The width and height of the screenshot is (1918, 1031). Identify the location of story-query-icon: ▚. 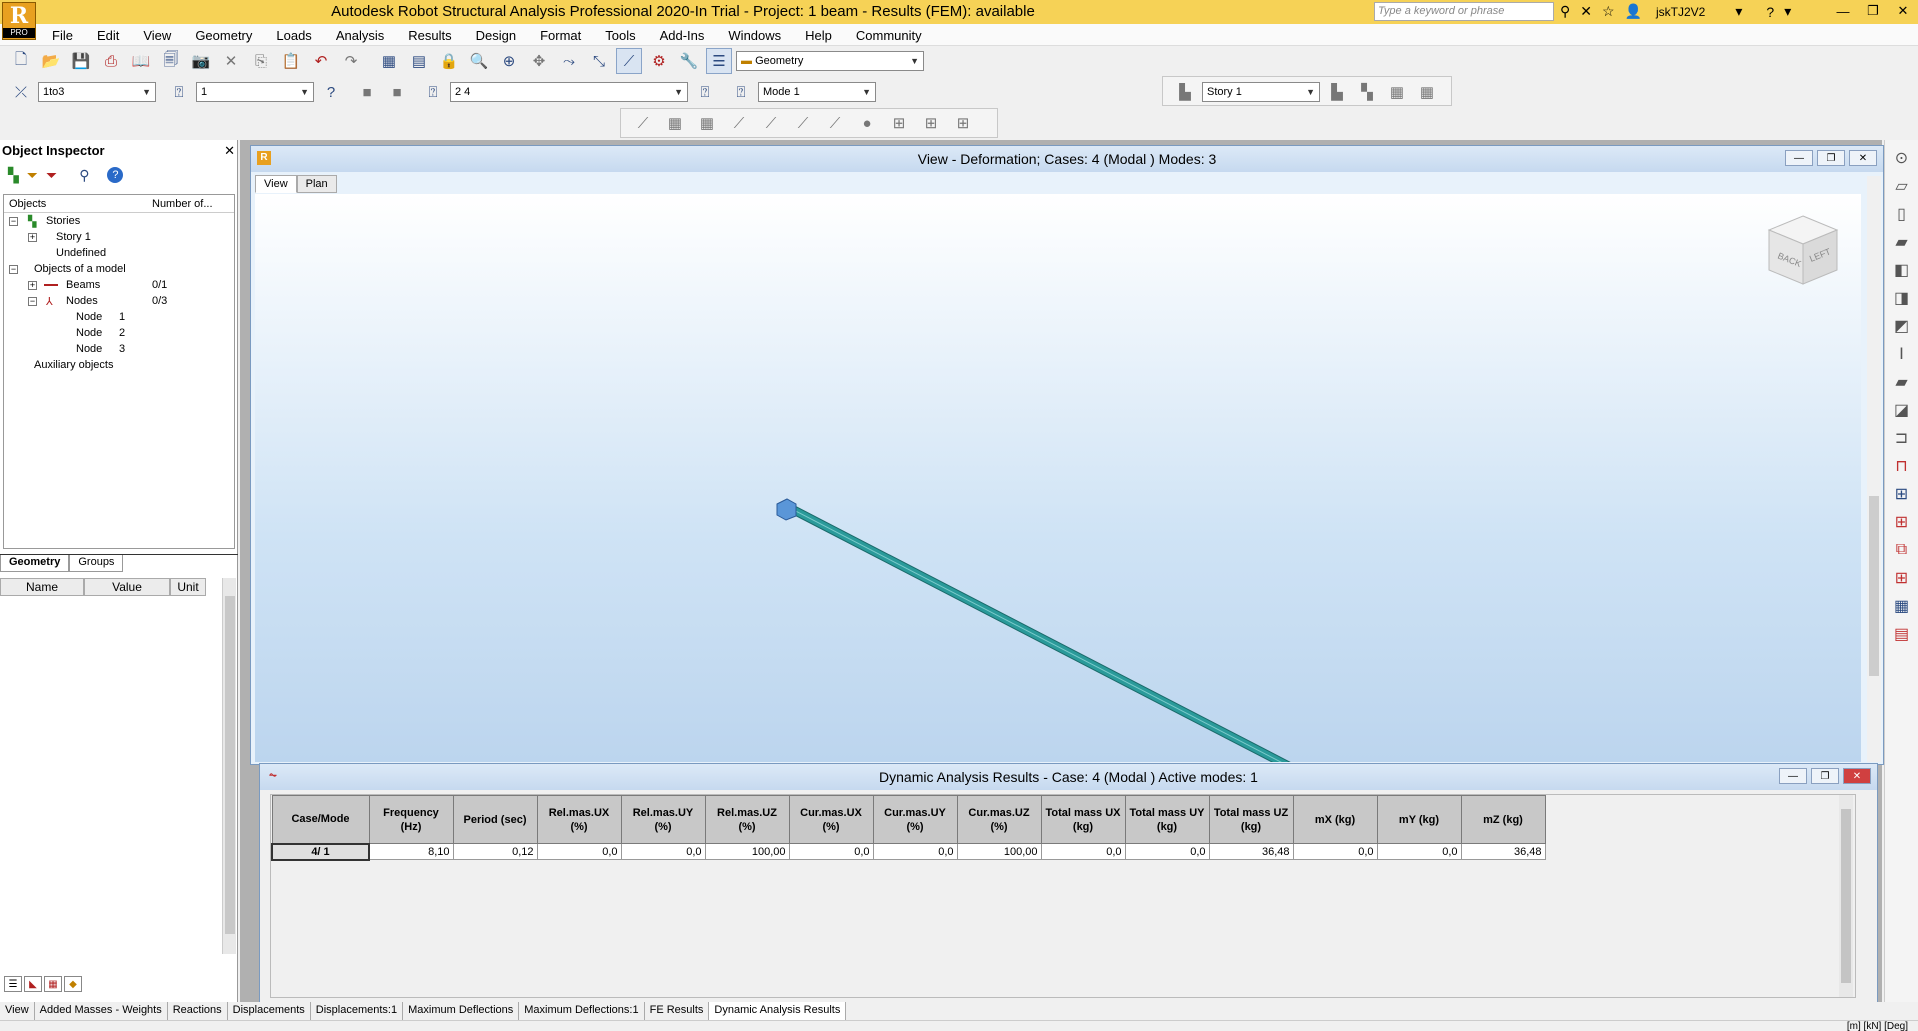
(1367, 92).